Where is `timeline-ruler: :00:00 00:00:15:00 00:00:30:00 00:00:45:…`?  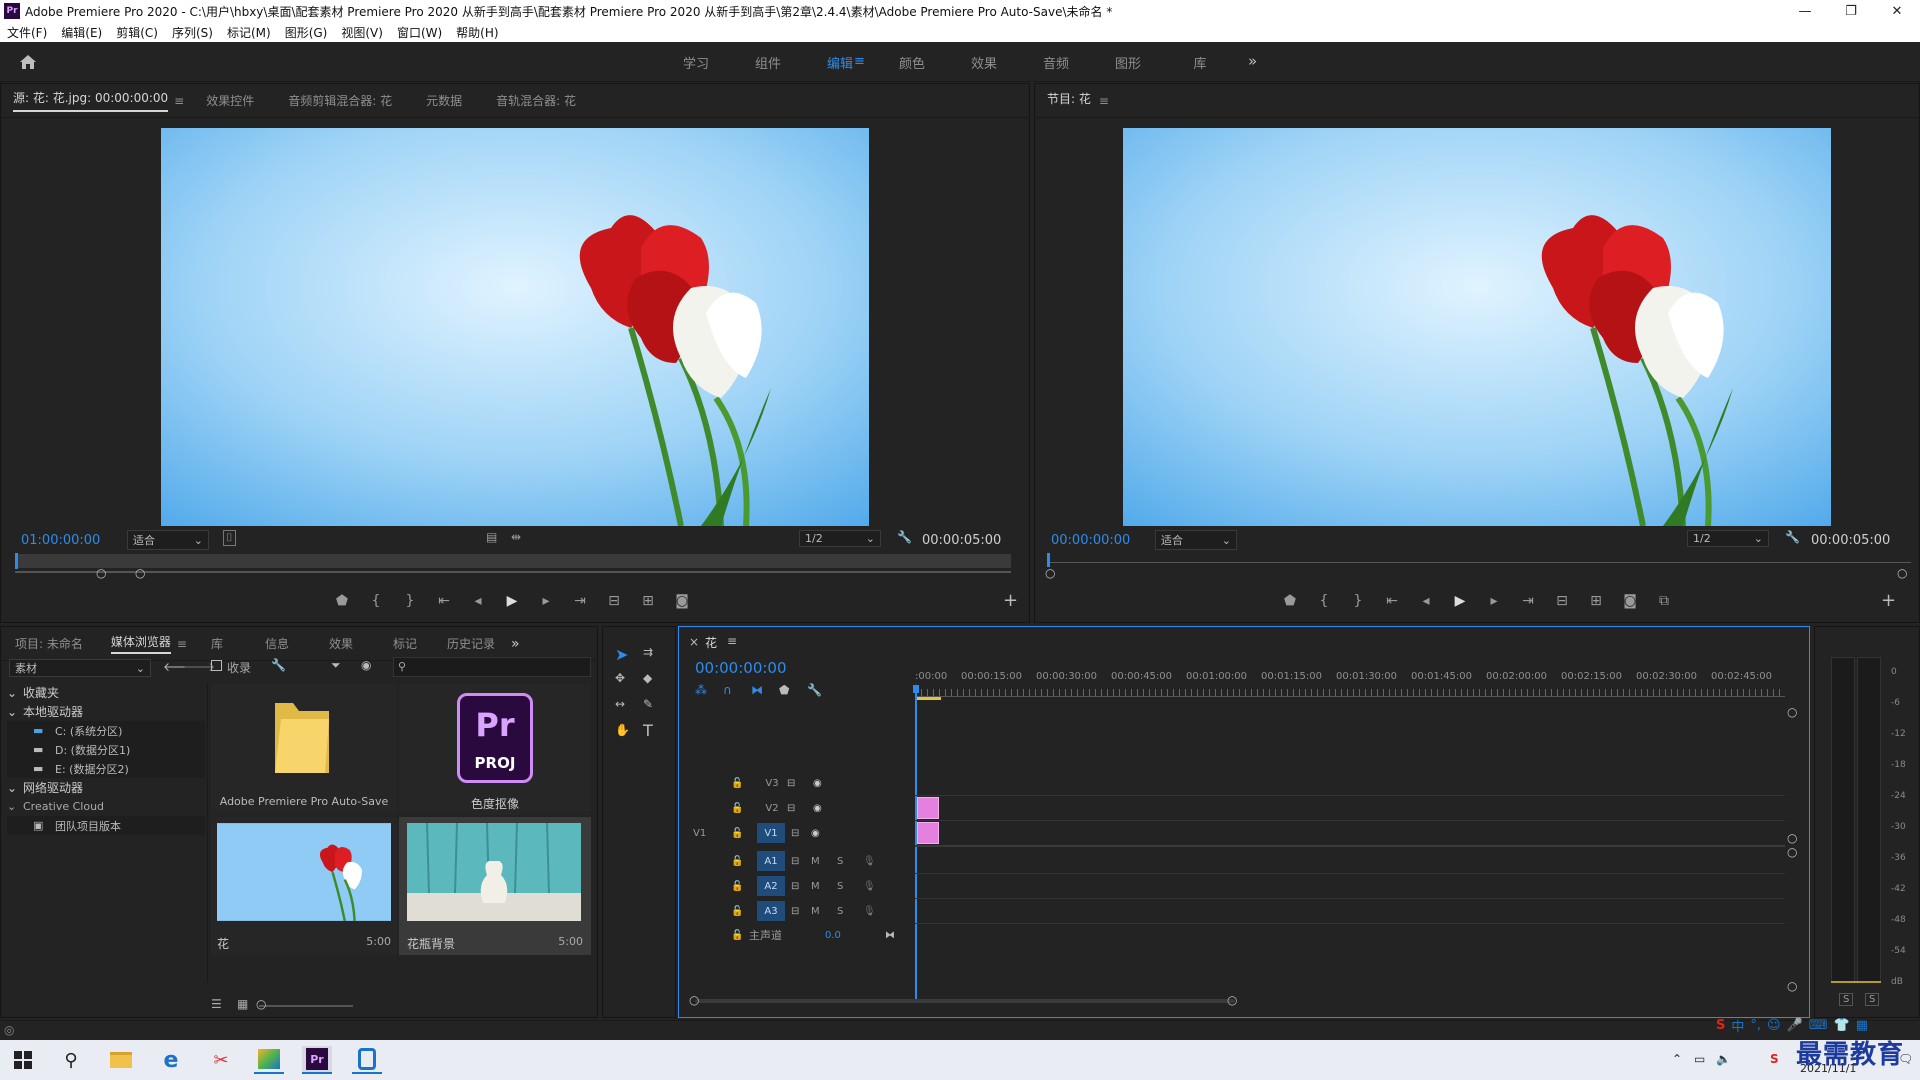
timeline-ruler: :00:00 00:00:15:00 00:00:30:00 00:00:45:… is located at coordinates (1350, 680).